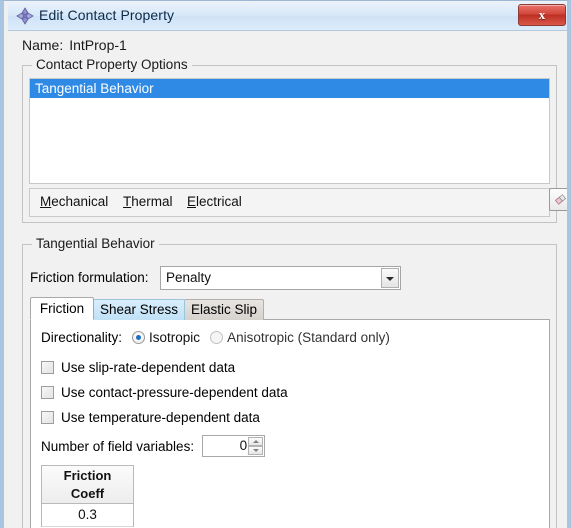  Describe the element at coordinates (256, 441) in the screenshot. I see `stepper-up-icon` at that location.